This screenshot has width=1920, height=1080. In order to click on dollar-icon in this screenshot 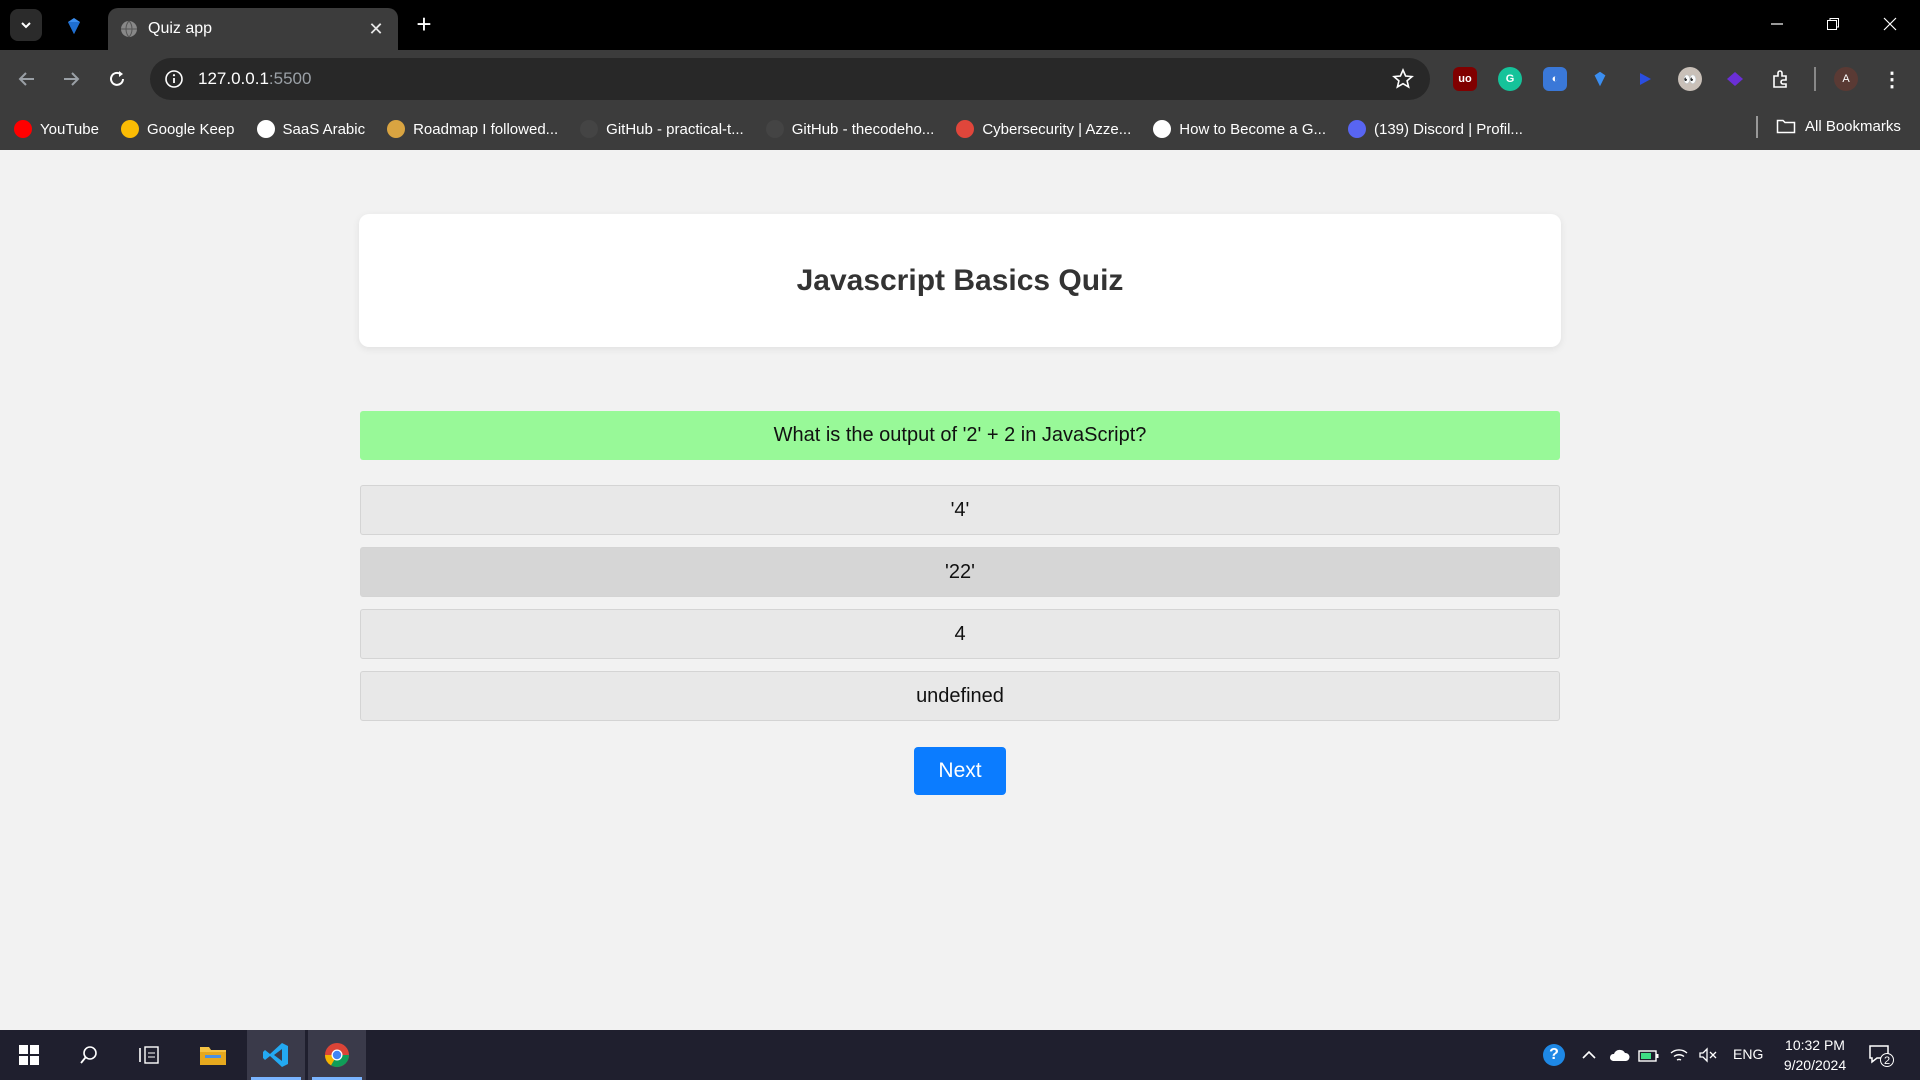, I will do `click(265, 129)`.